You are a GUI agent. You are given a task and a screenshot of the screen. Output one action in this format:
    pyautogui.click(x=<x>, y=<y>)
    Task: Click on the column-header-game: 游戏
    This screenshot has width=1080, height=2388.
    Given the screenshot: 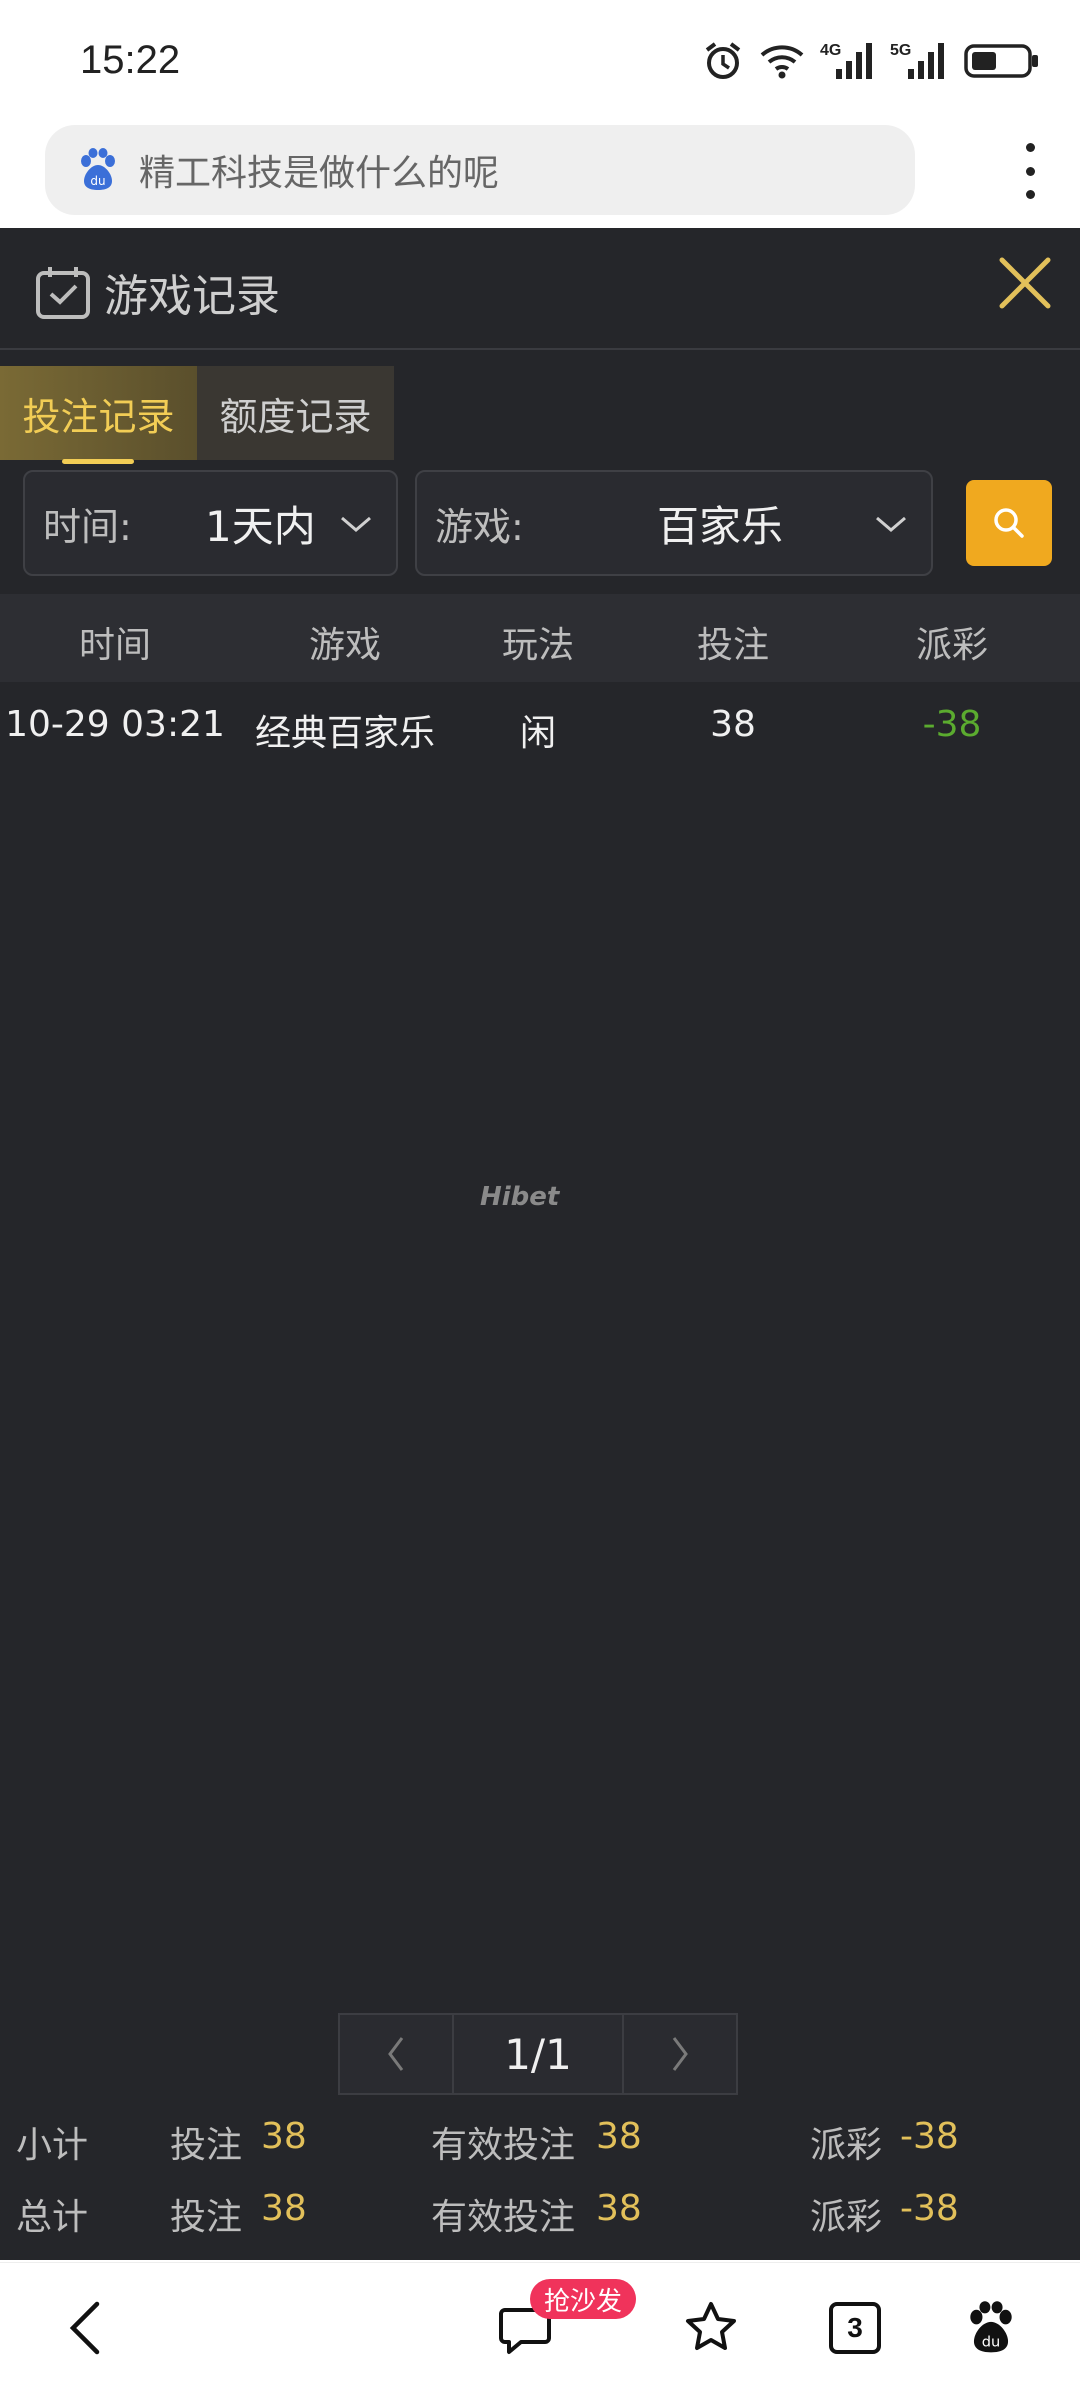 What is the action you would take?
    pyautogui.click(x=345, y=645)
    